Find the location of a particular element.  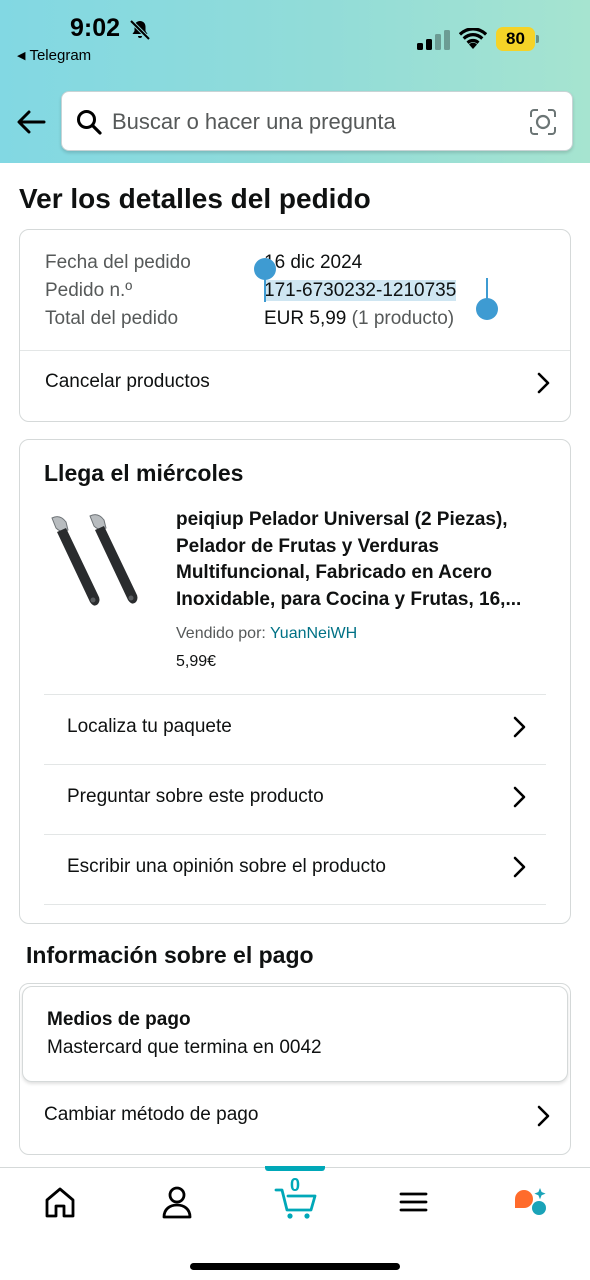

product-price: 5,99€ is located at coordinates (196, 661).